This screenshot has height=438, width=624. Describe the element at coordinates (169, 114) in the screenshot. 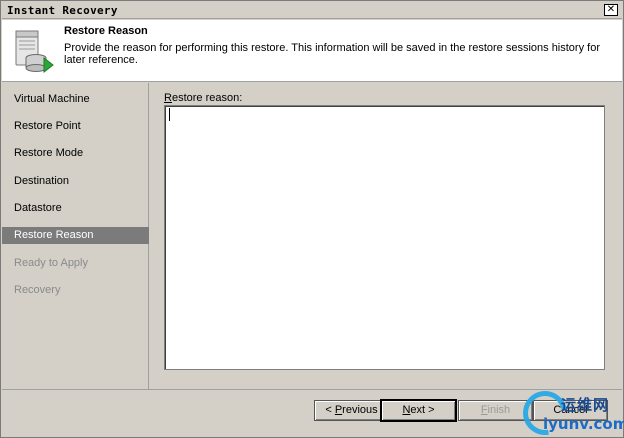

I see `text-caret` at that location.